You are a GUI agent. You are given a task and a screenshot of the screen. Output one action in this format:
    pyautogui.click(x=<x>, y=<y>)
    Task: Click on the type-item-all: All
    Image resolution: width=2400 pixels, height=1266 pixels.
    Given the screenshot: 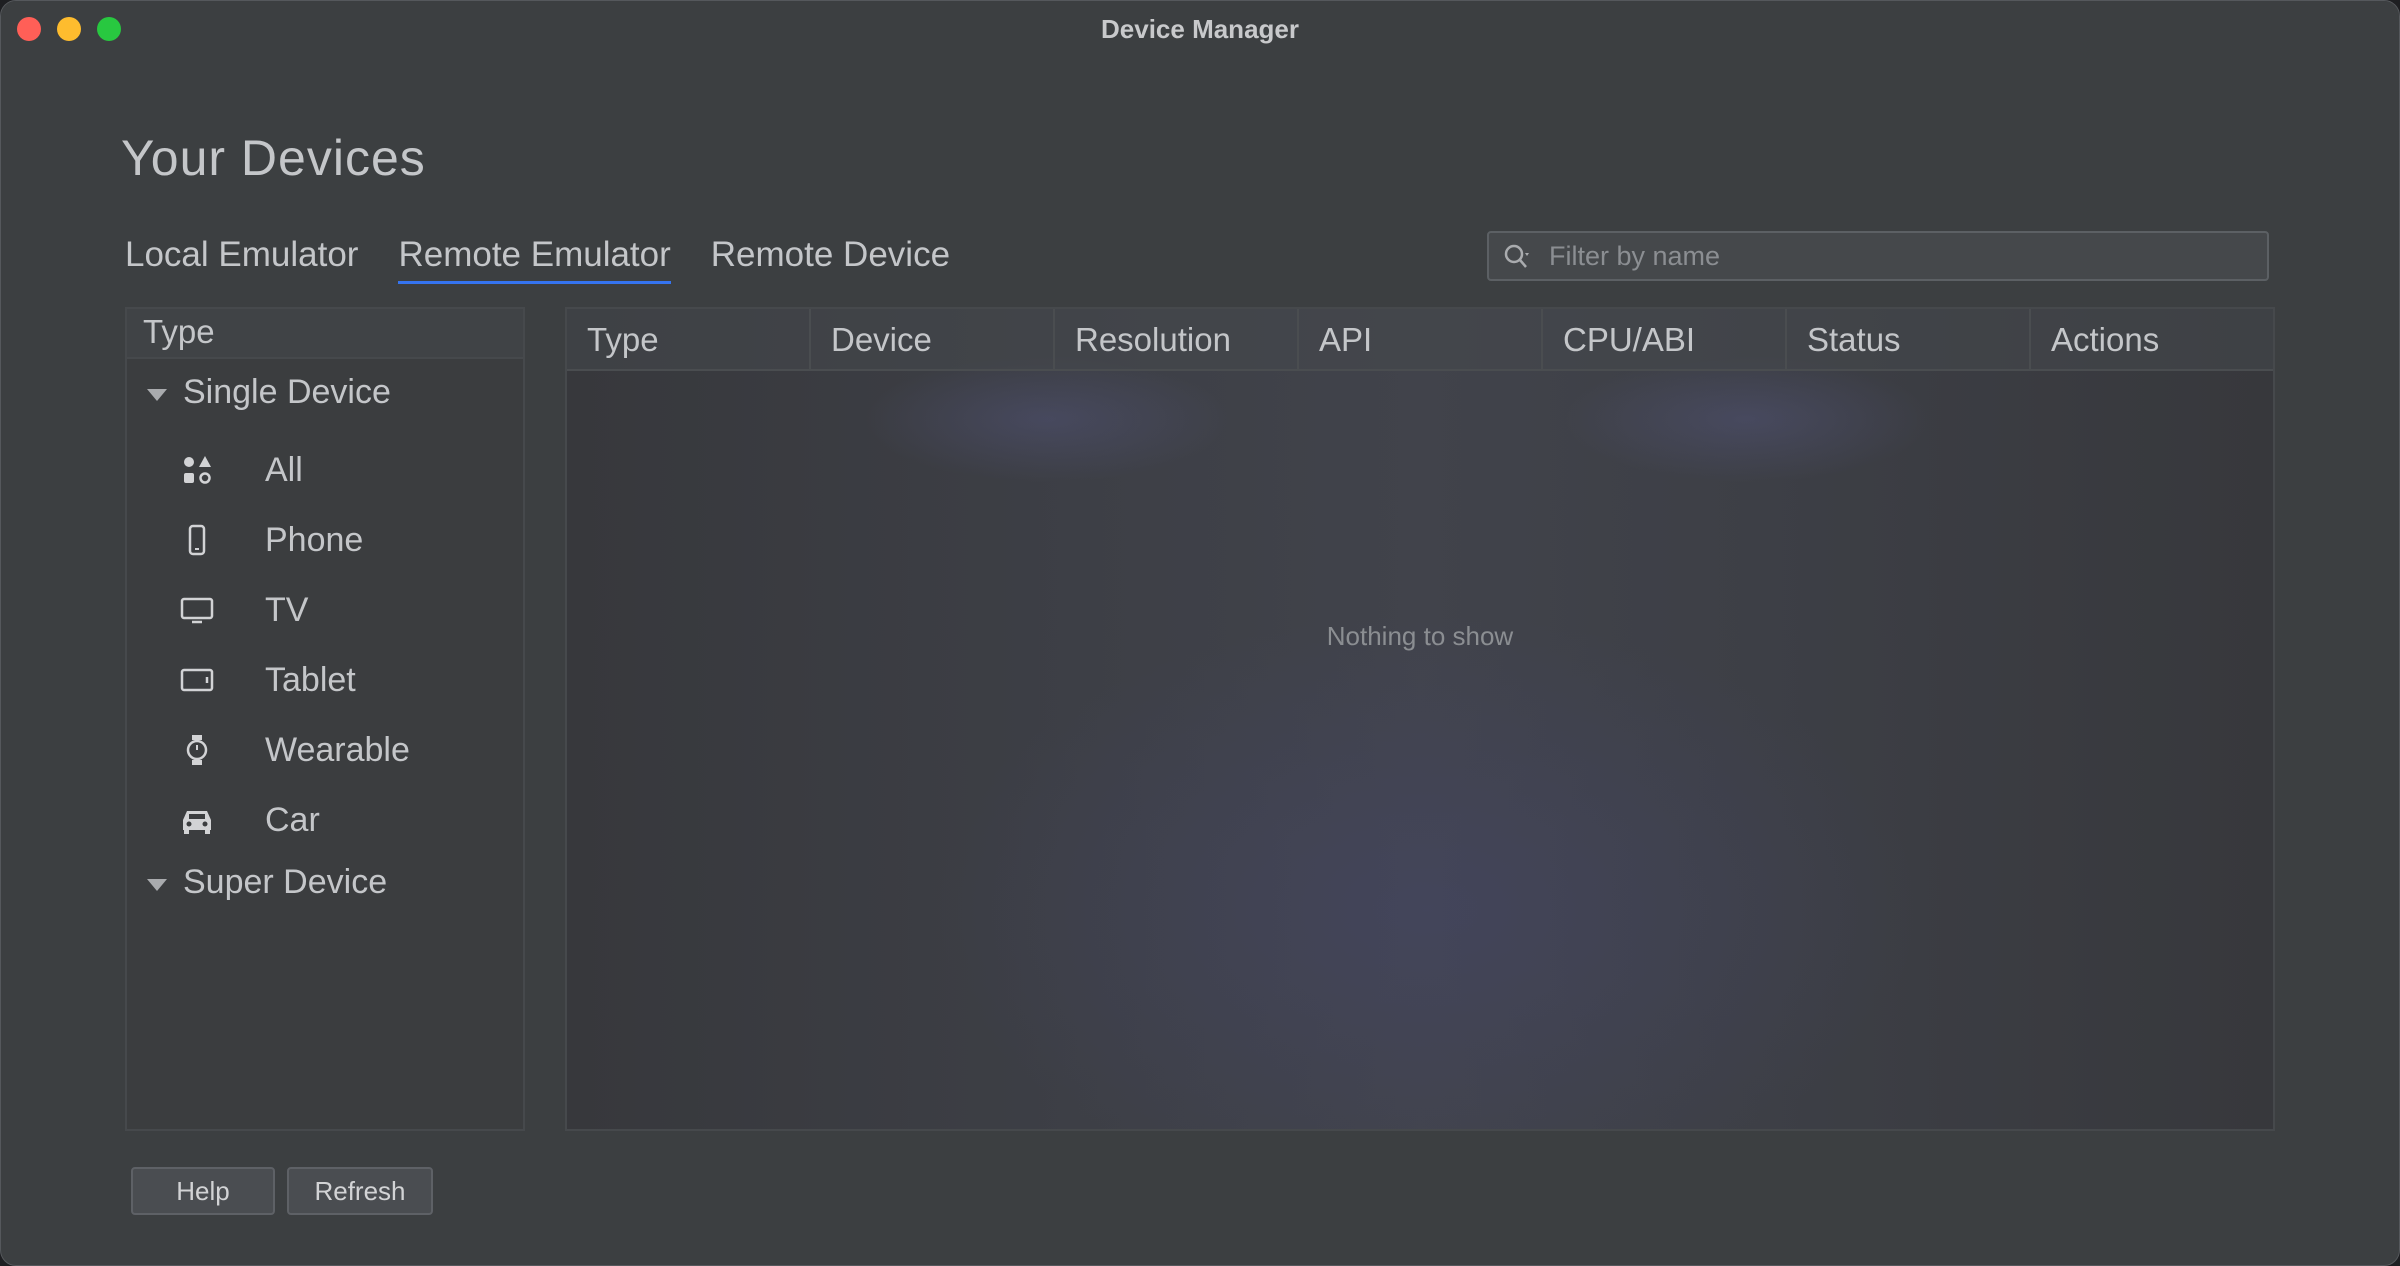 What is the action you would take?
    pyautogui.click(x=337, y=470)
    